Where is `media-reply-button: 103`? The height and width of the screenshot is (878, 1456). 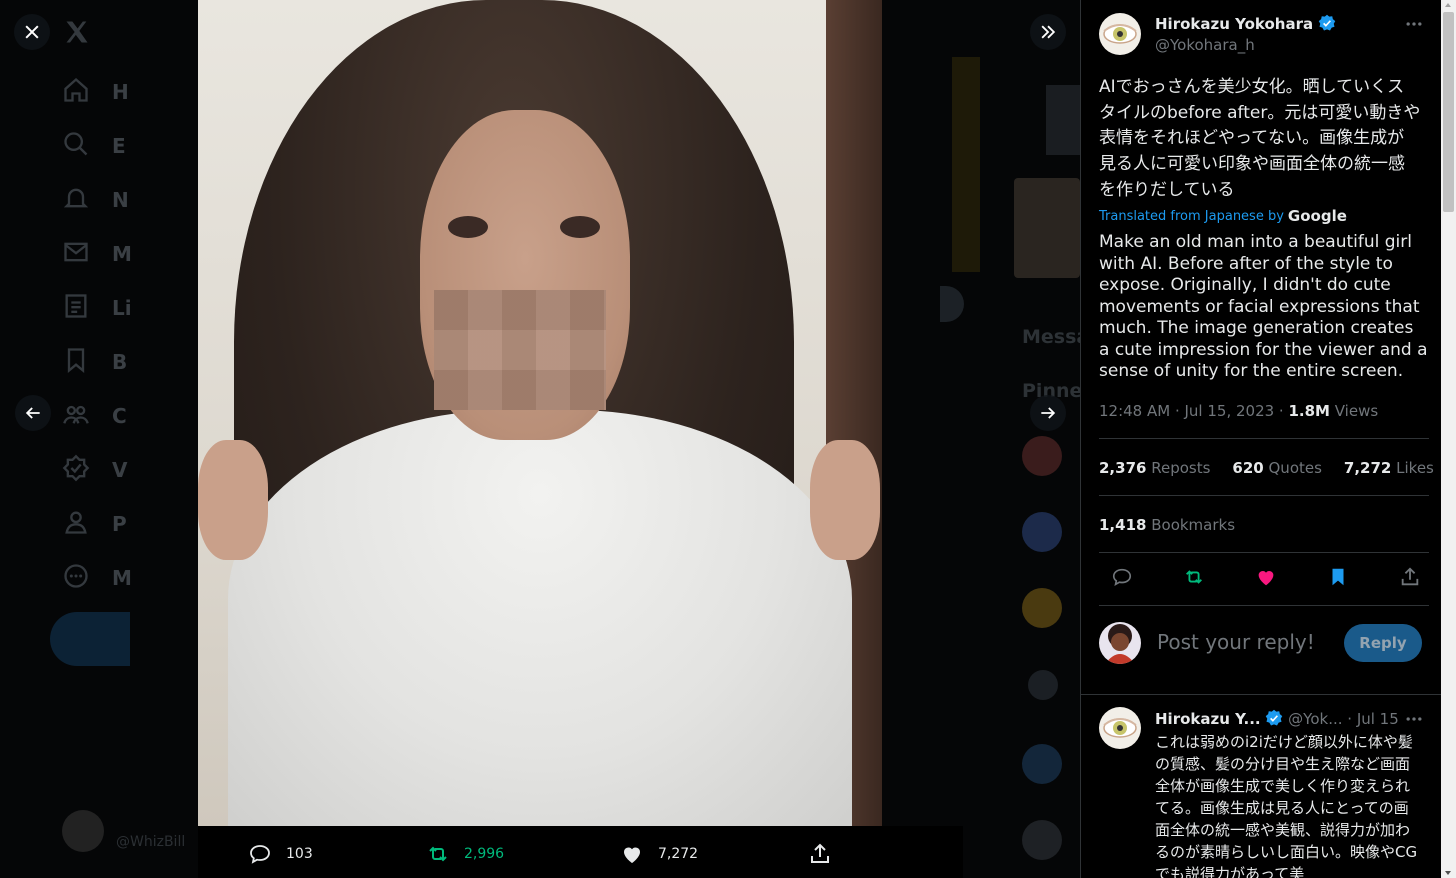
media-reply-button: 103 is located at coordinates (280, 854).